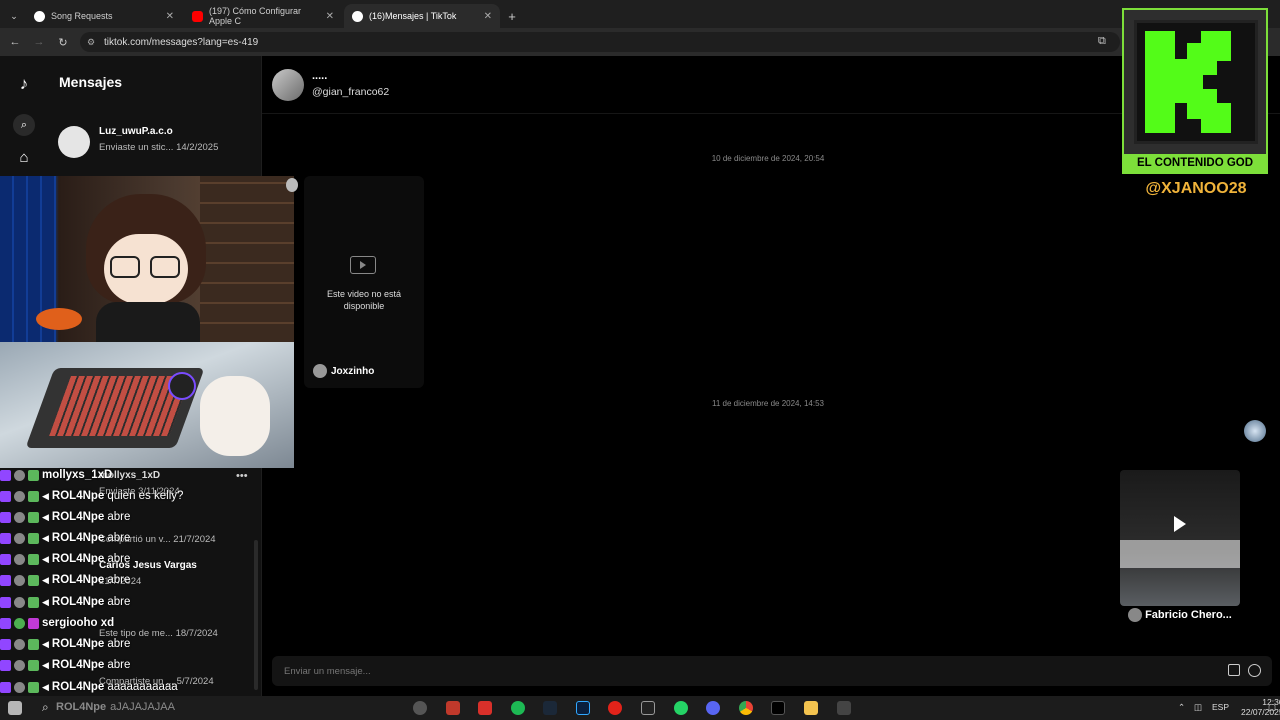 The image size is (1280, 720). I want to click on network-icon: ◫, so click(1198, 707).